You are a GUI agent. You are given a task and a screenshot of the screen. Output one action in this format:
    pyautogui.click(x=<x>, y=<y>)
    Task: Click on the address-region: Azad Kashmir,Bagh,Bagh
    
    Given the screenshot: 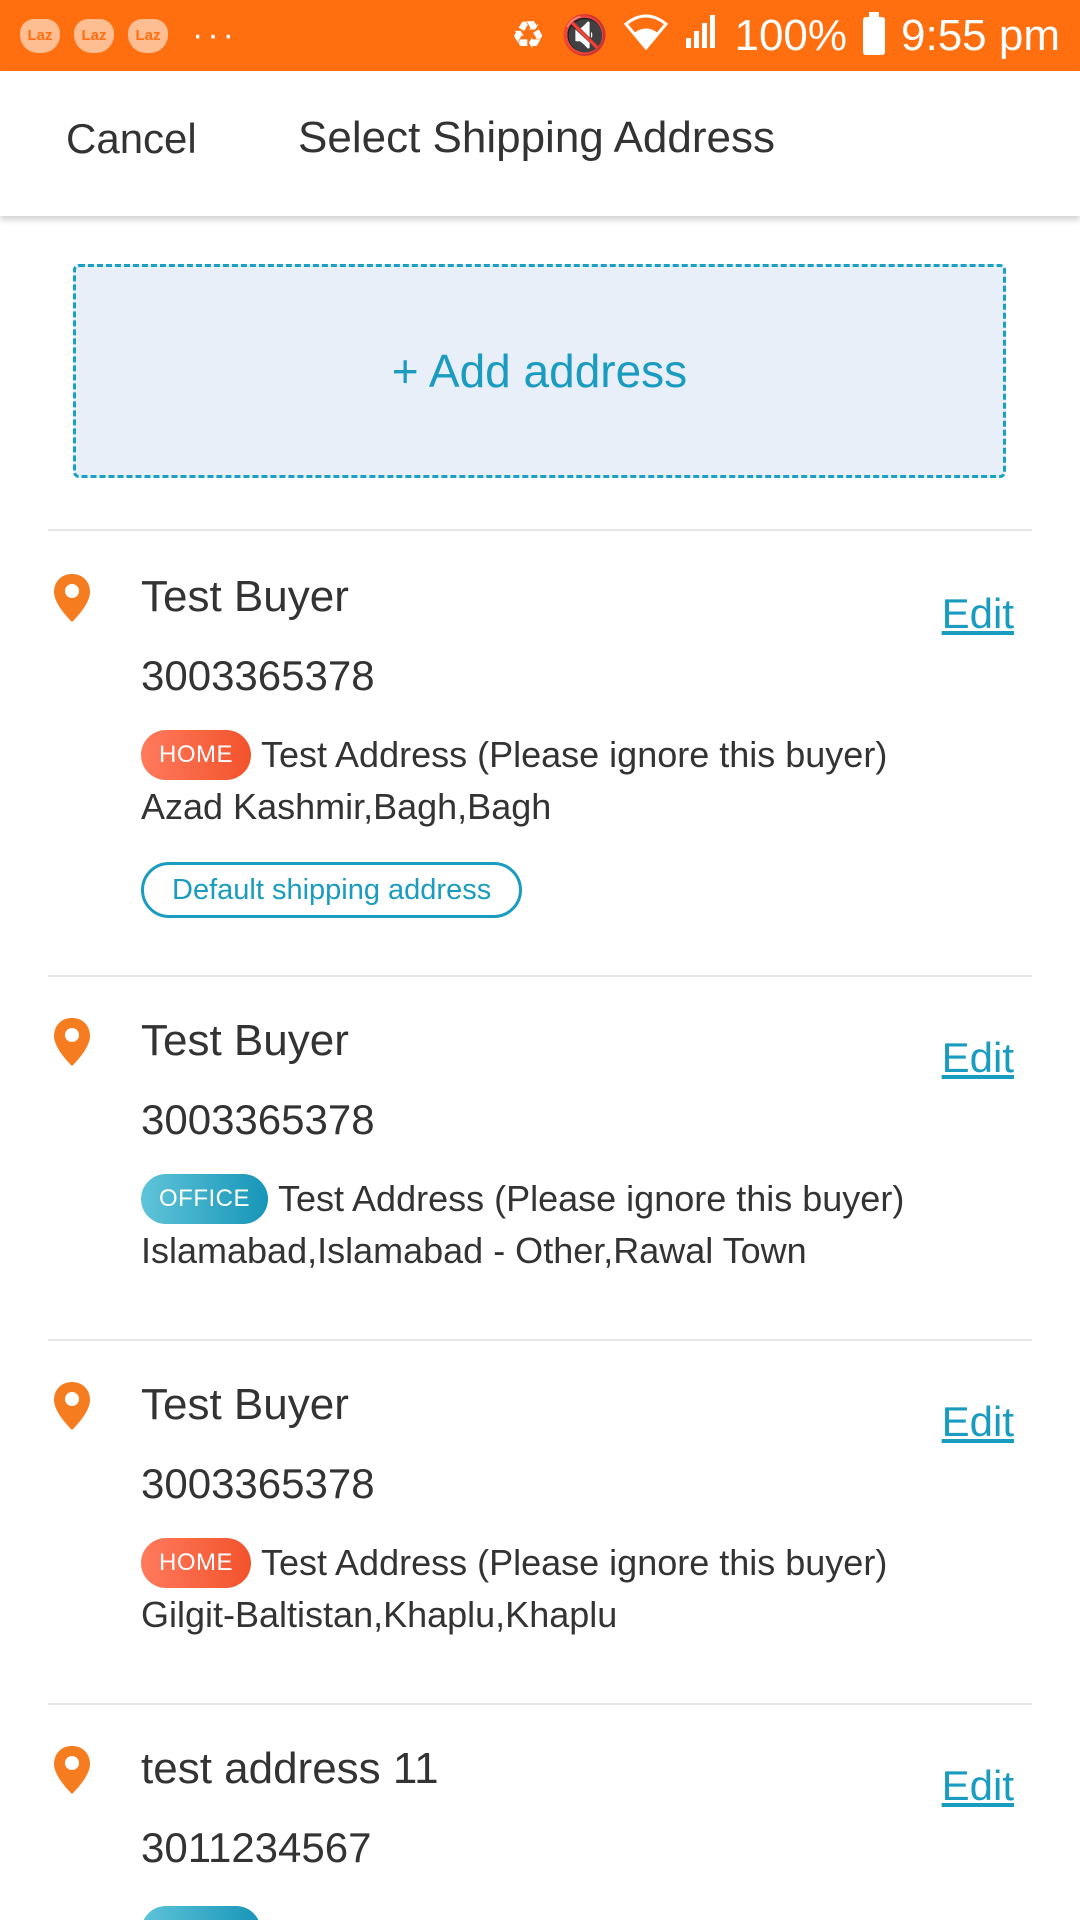 What is the action you would take?
    pyautogui.click(x=346, y=806)
    